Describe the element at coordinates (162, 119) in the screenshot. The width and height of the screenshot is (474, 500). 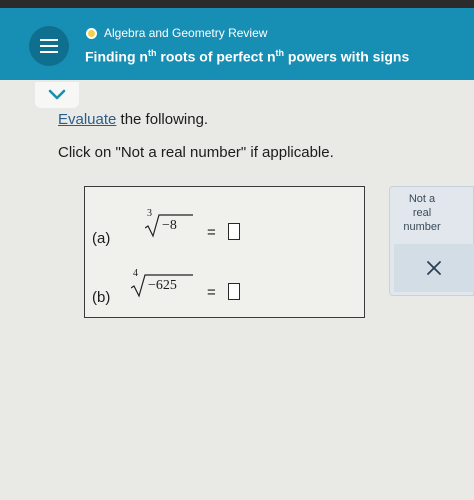
I see `prompt-rest: the following.` at that location.